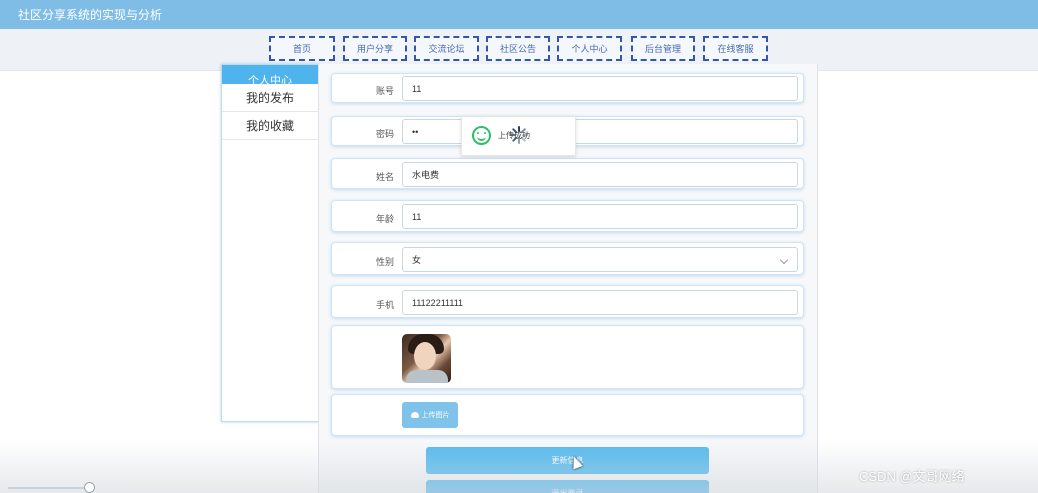 This screenshot has width=1038, height=493. I want to click on progress-slider-handle, so click(89, 487).